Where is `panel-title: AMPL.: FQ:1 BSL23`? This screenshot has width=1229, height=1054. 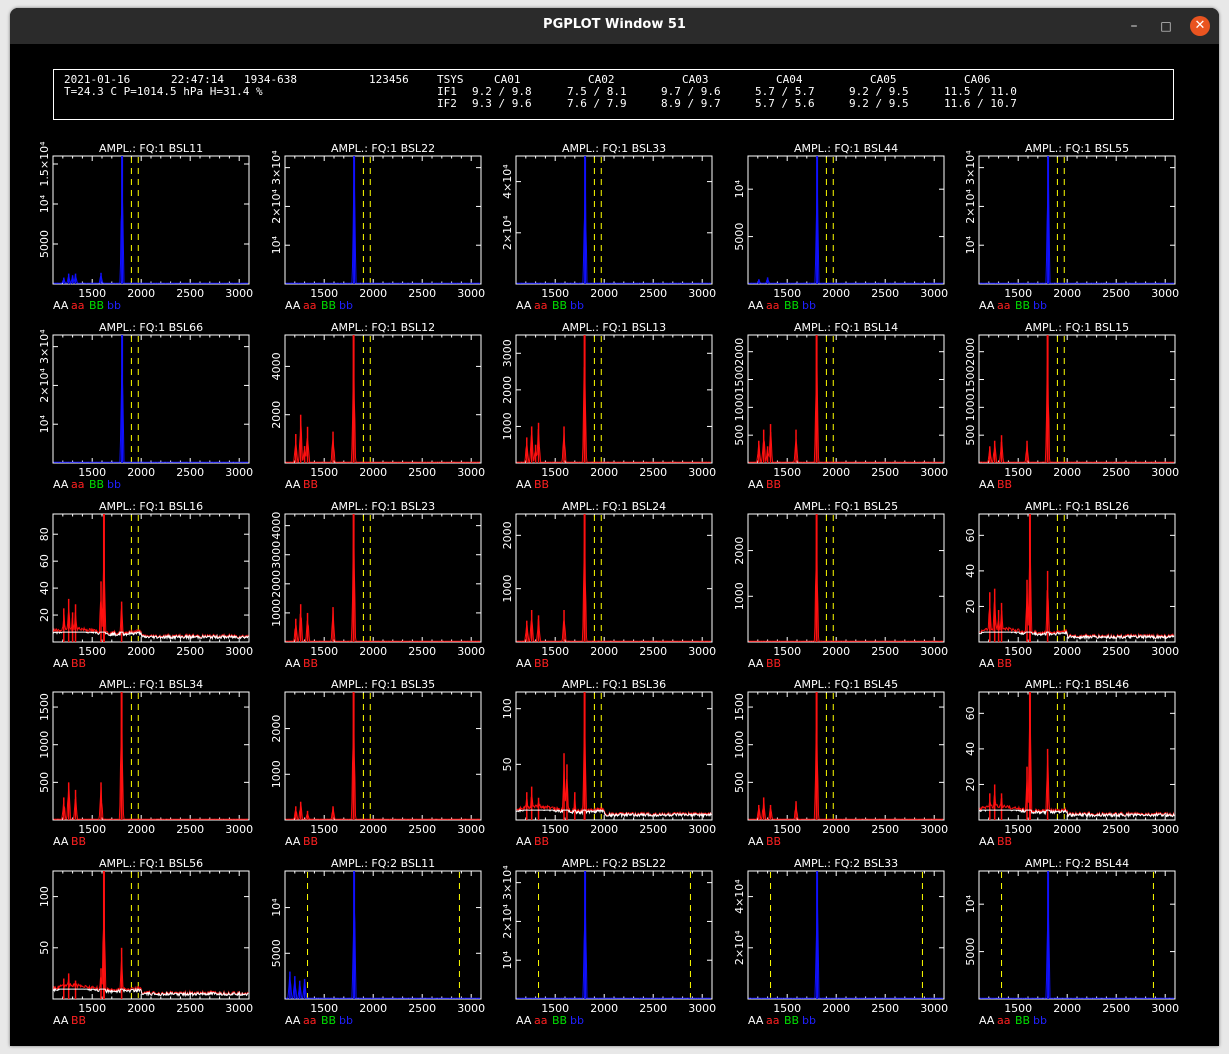
panel-title: AMPL.: FQ:1 BSL23 is located at coordinates (383, 506).